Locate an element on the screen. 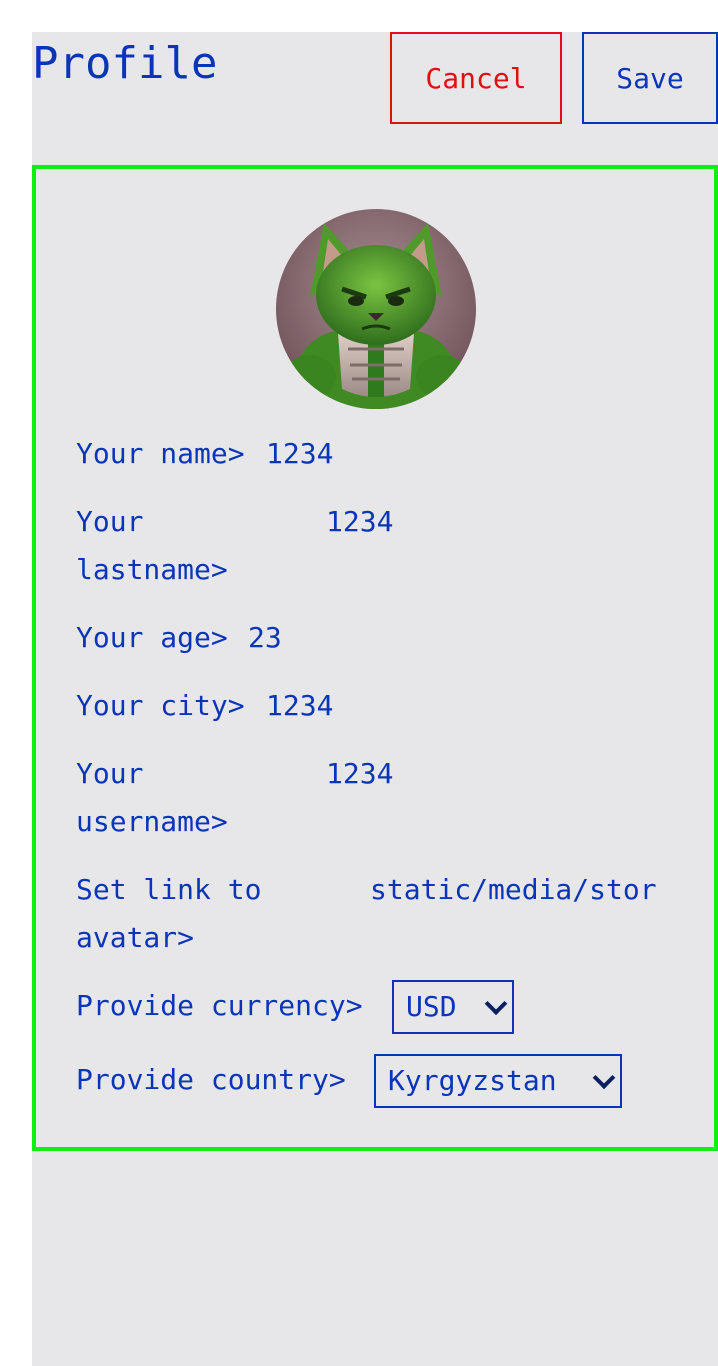 The image size is (718, 1366). avatar-image is located at coordinates (376, 309).